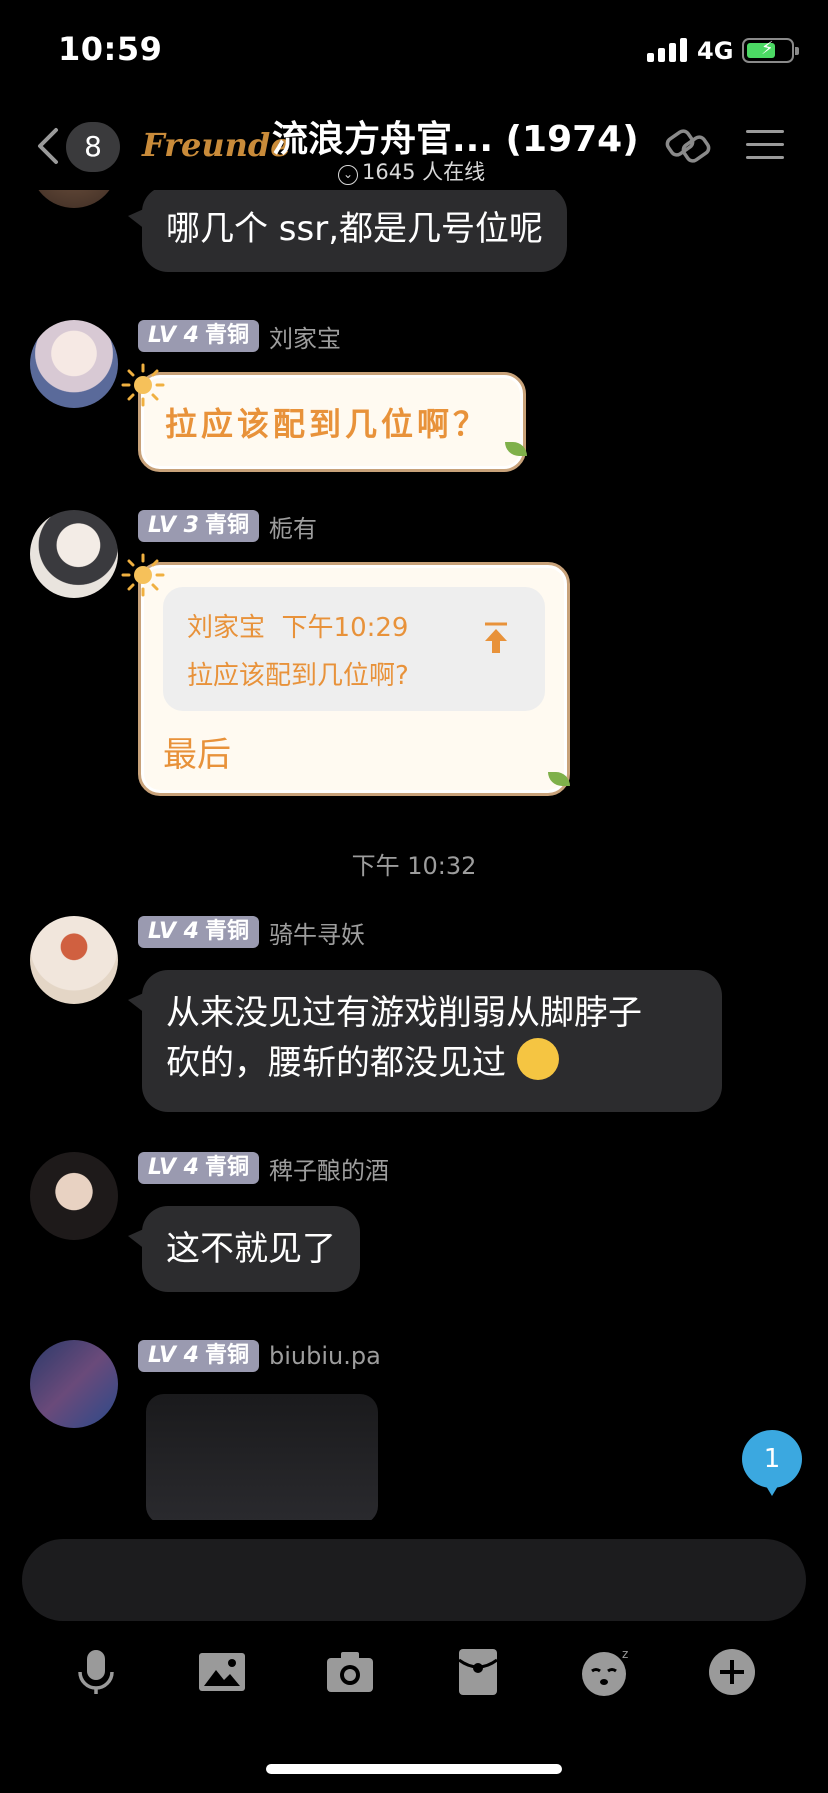  Describe the element at coordinates (772, 1463) in the screenshot. I see `new-message-badge: 1` at that location.